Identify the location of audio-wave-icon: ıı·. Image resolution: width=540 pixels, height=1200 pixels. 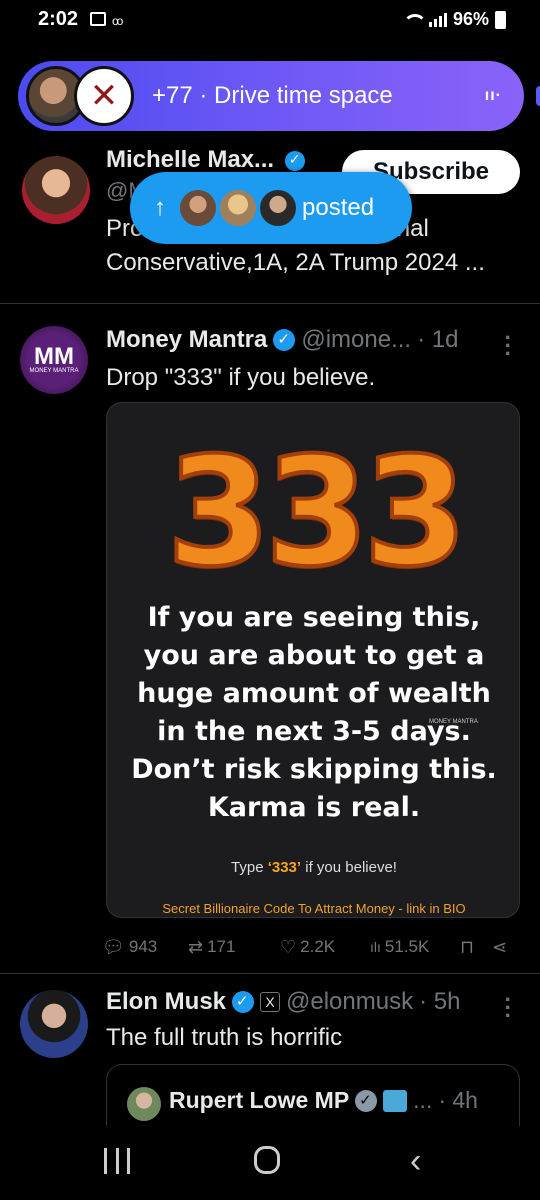
(493, 95).